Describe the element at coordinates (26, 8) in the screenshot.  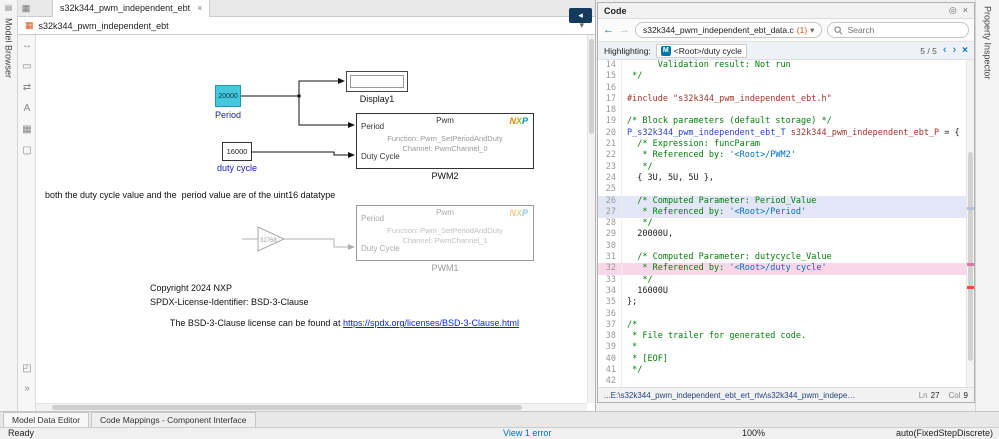
I see `tabstrip-grid-icon: ▦` at that location.